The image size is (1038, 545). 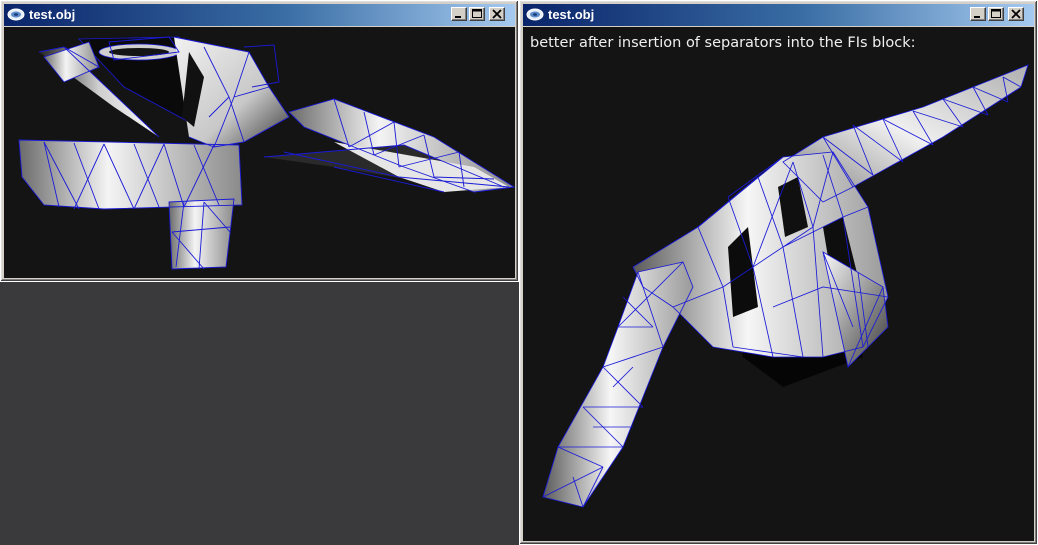 What do you see at coordinates (259, 15) in the screenshot?
I see `left-window-titlebar: test.obj` at bounding box center [259, 15].